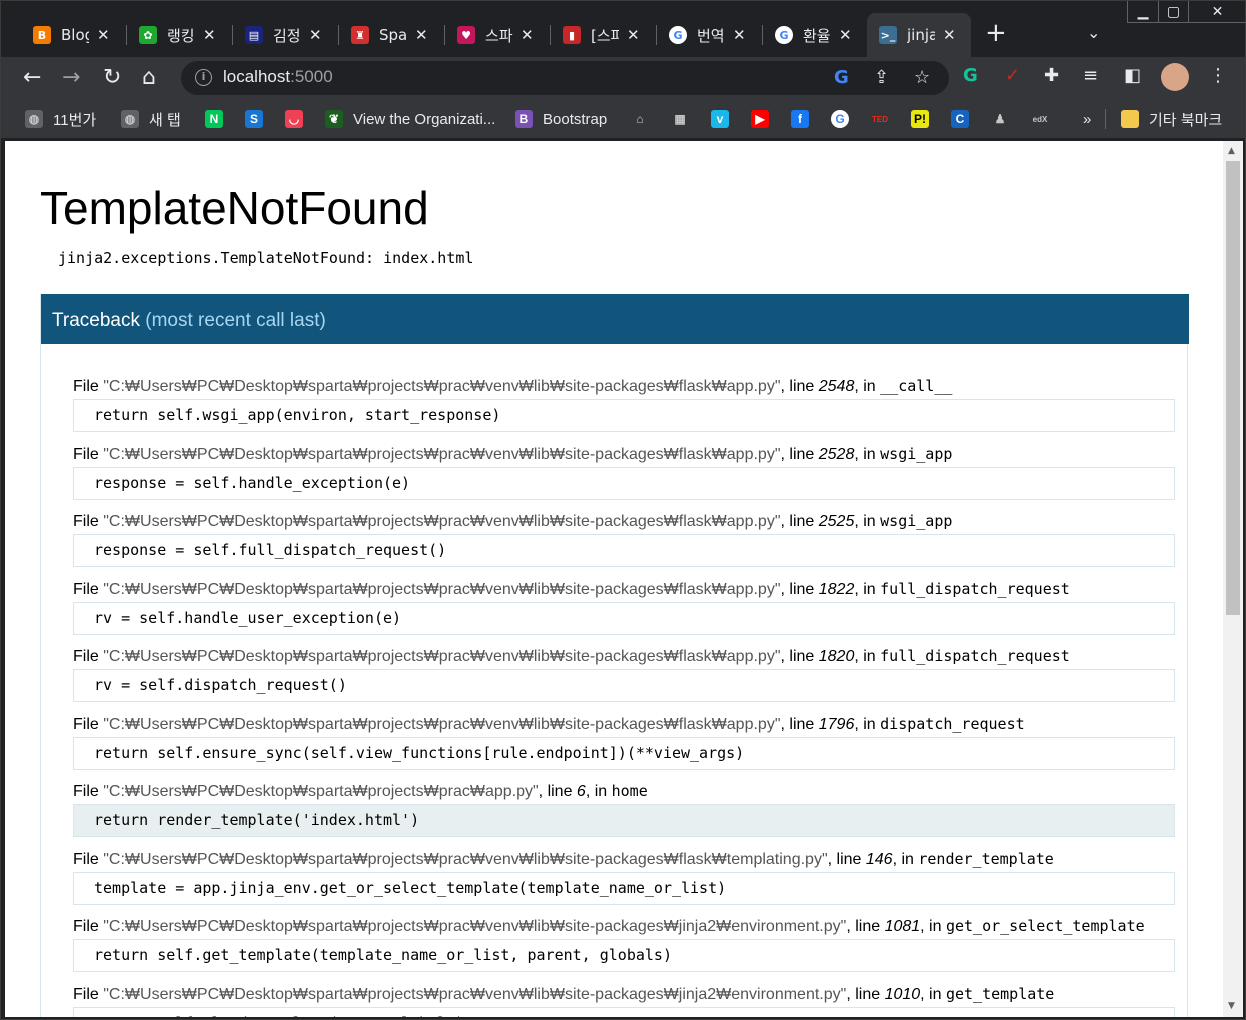  Describe the element at coordinates (1143, 11) in the screenshot. I see `minimize-button: ▁` at that location.